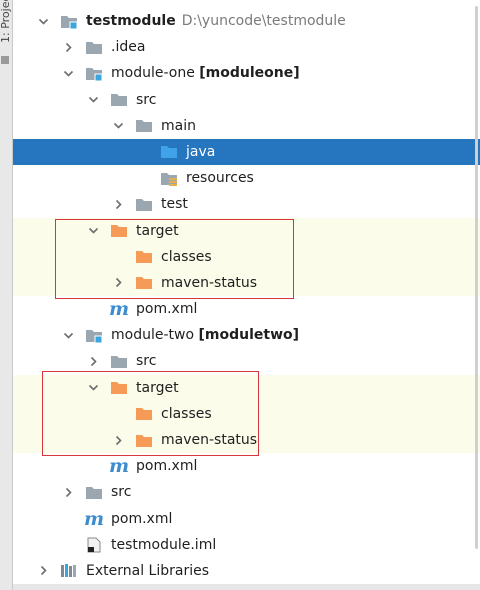  Describe the element at coordinates (246, 587) in the screenshot. I see `horizontal-scrollbar` at that location.